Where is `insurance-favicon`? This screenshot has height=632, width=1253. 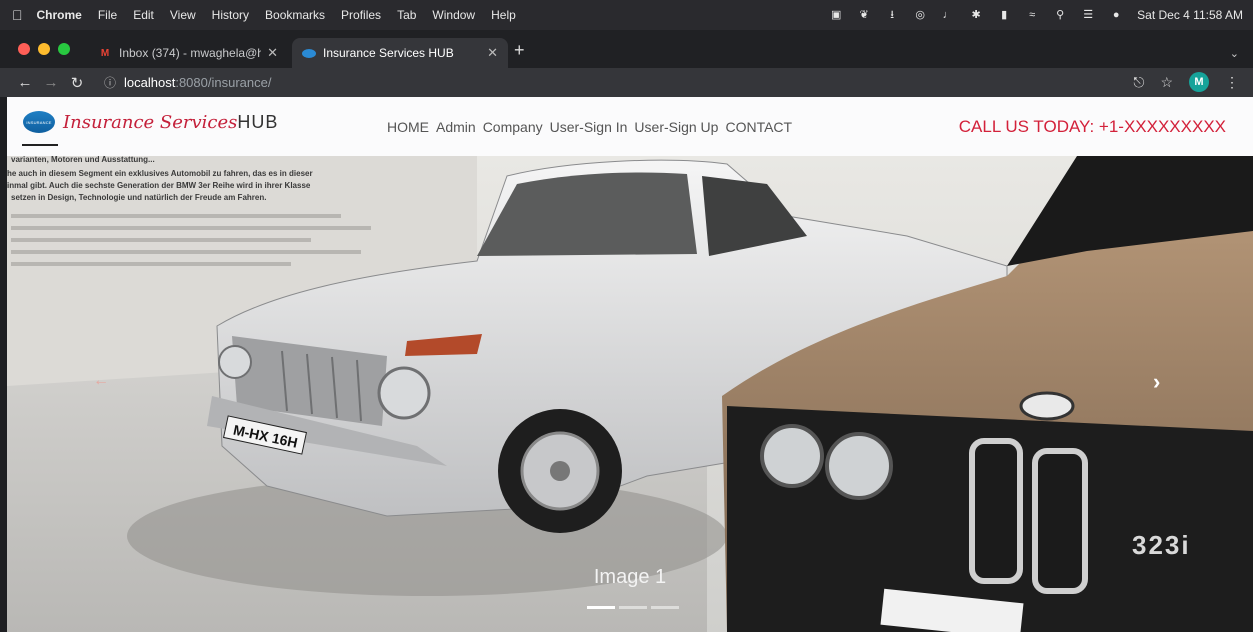
insurance-favicon is located at coordinates (309, 53).